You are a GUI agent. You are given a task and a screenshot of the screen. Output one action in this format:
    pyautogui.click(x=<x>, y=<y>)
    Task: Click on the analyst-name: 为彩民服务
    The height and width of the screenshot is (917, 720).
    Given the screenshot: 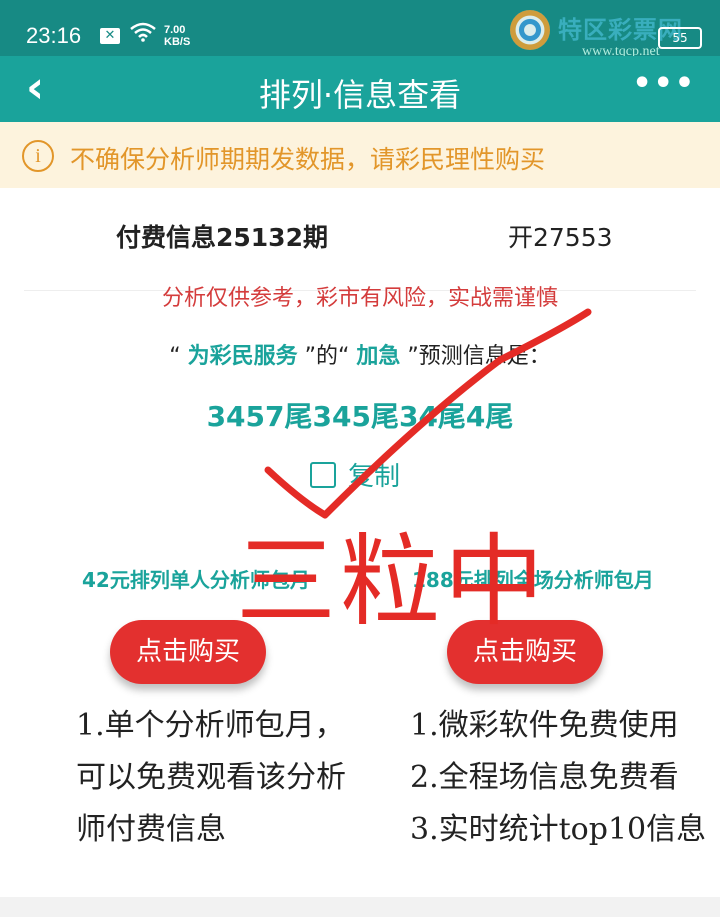 What is the action you would take?
    pyautogui.click(x=243, y=356)
    